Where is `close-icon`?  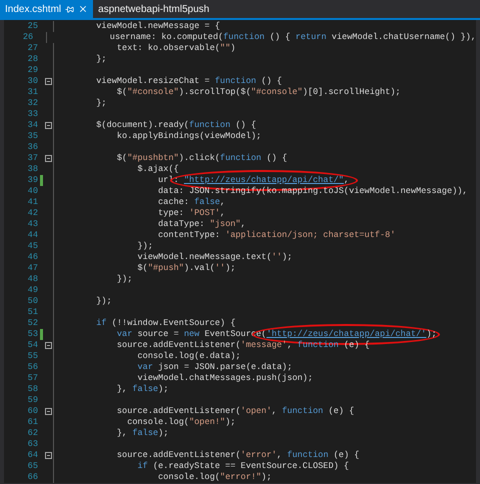
close-icon is located at coordinates (83, 9).